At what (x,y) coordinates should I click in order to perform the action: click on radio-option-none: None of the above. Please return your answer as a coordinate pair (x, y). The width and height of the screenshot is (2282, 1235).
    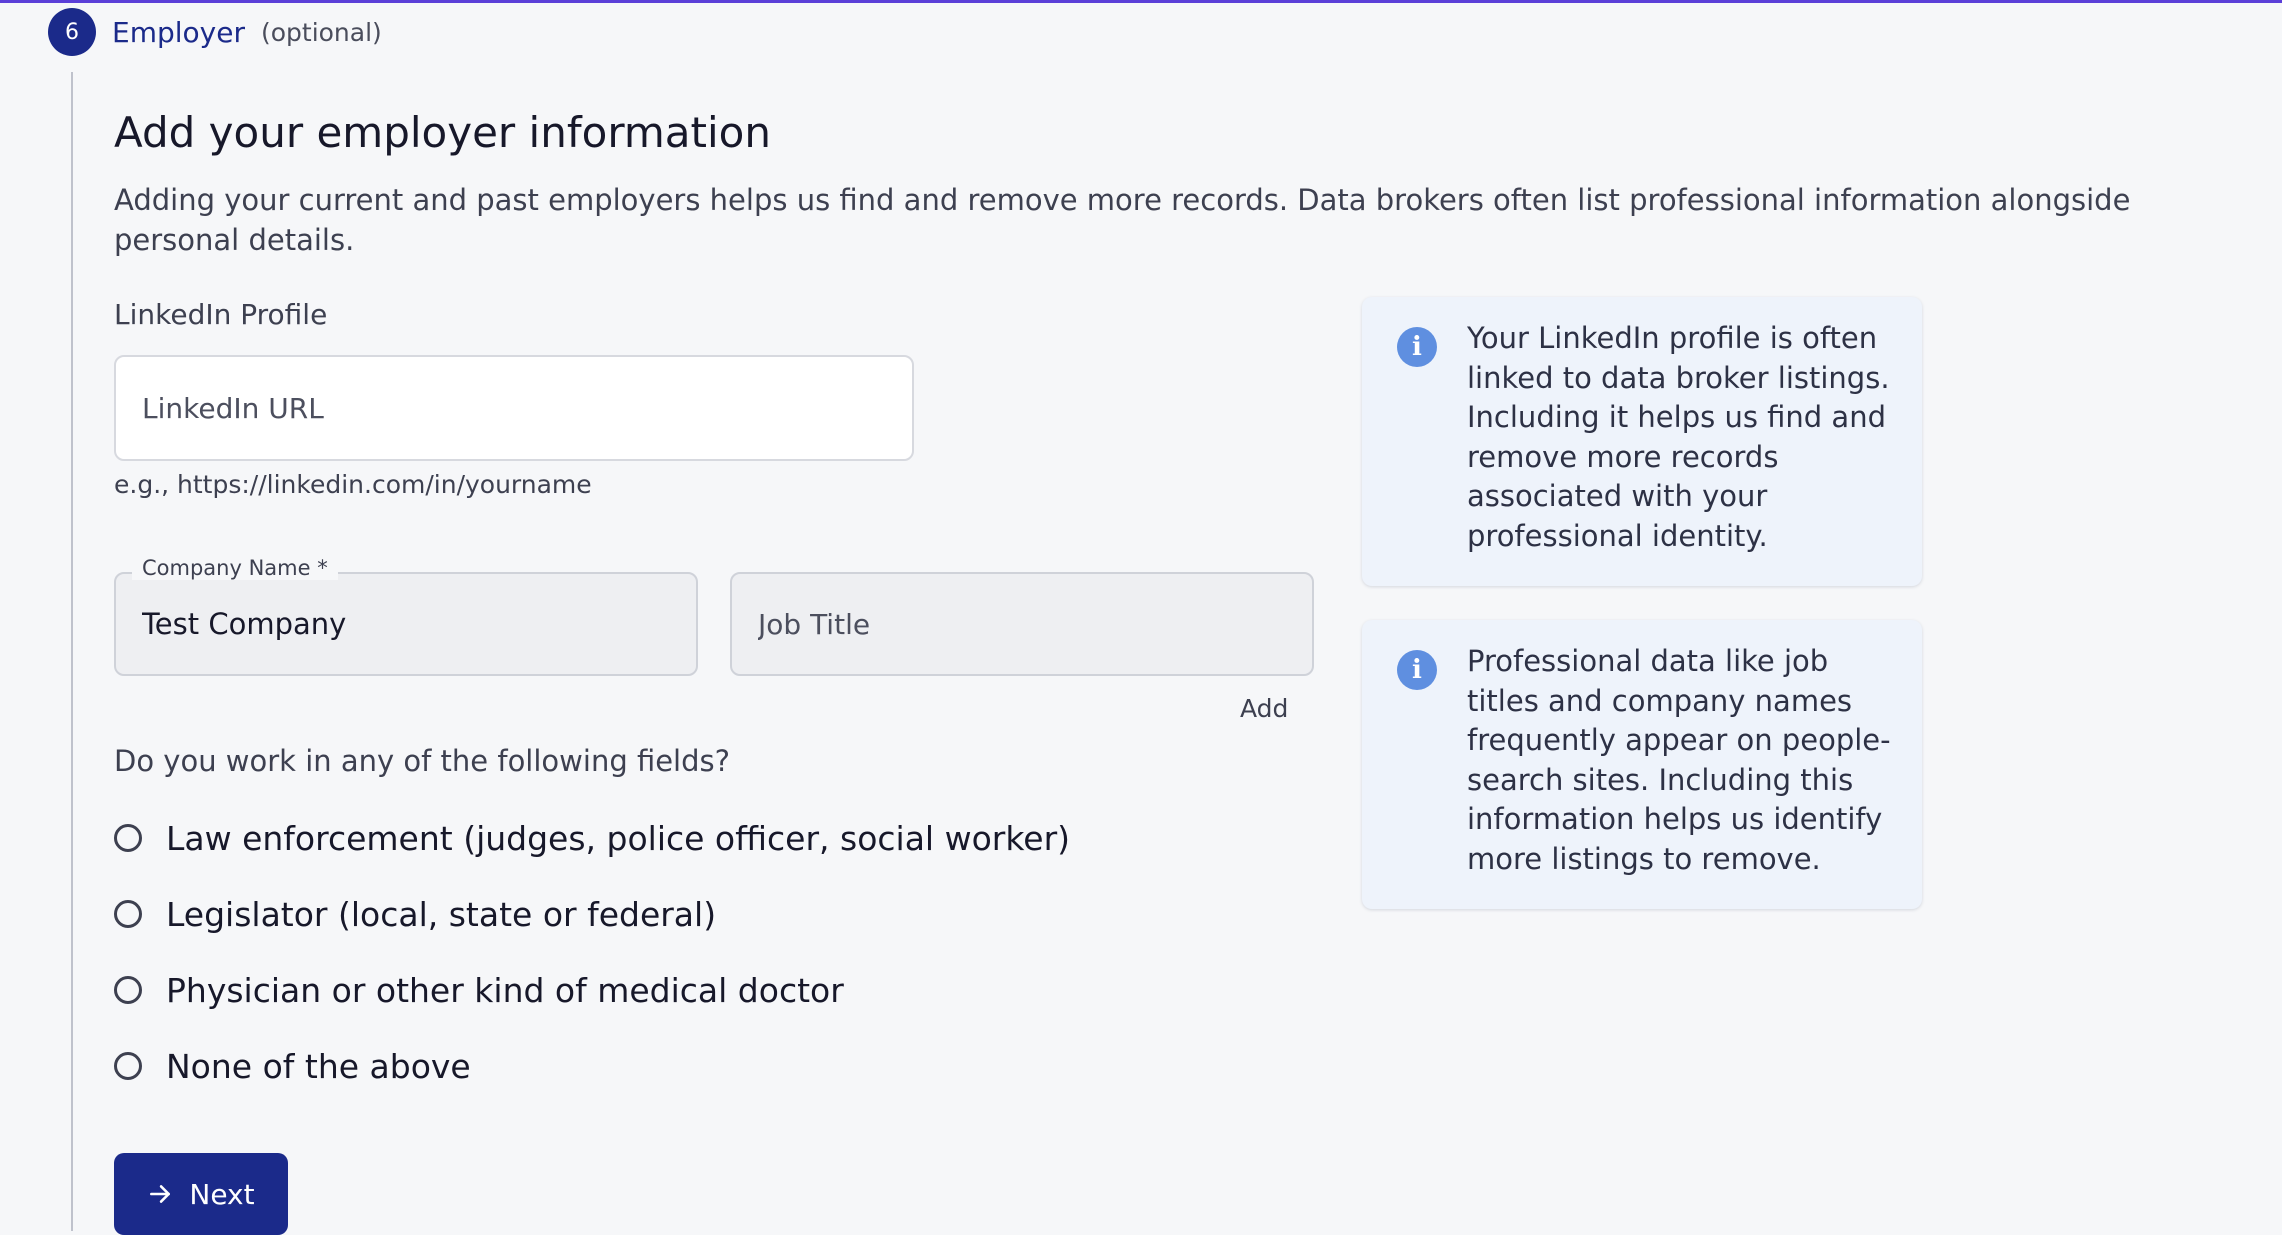
    Looking at the image, I should click on (592, 1066).